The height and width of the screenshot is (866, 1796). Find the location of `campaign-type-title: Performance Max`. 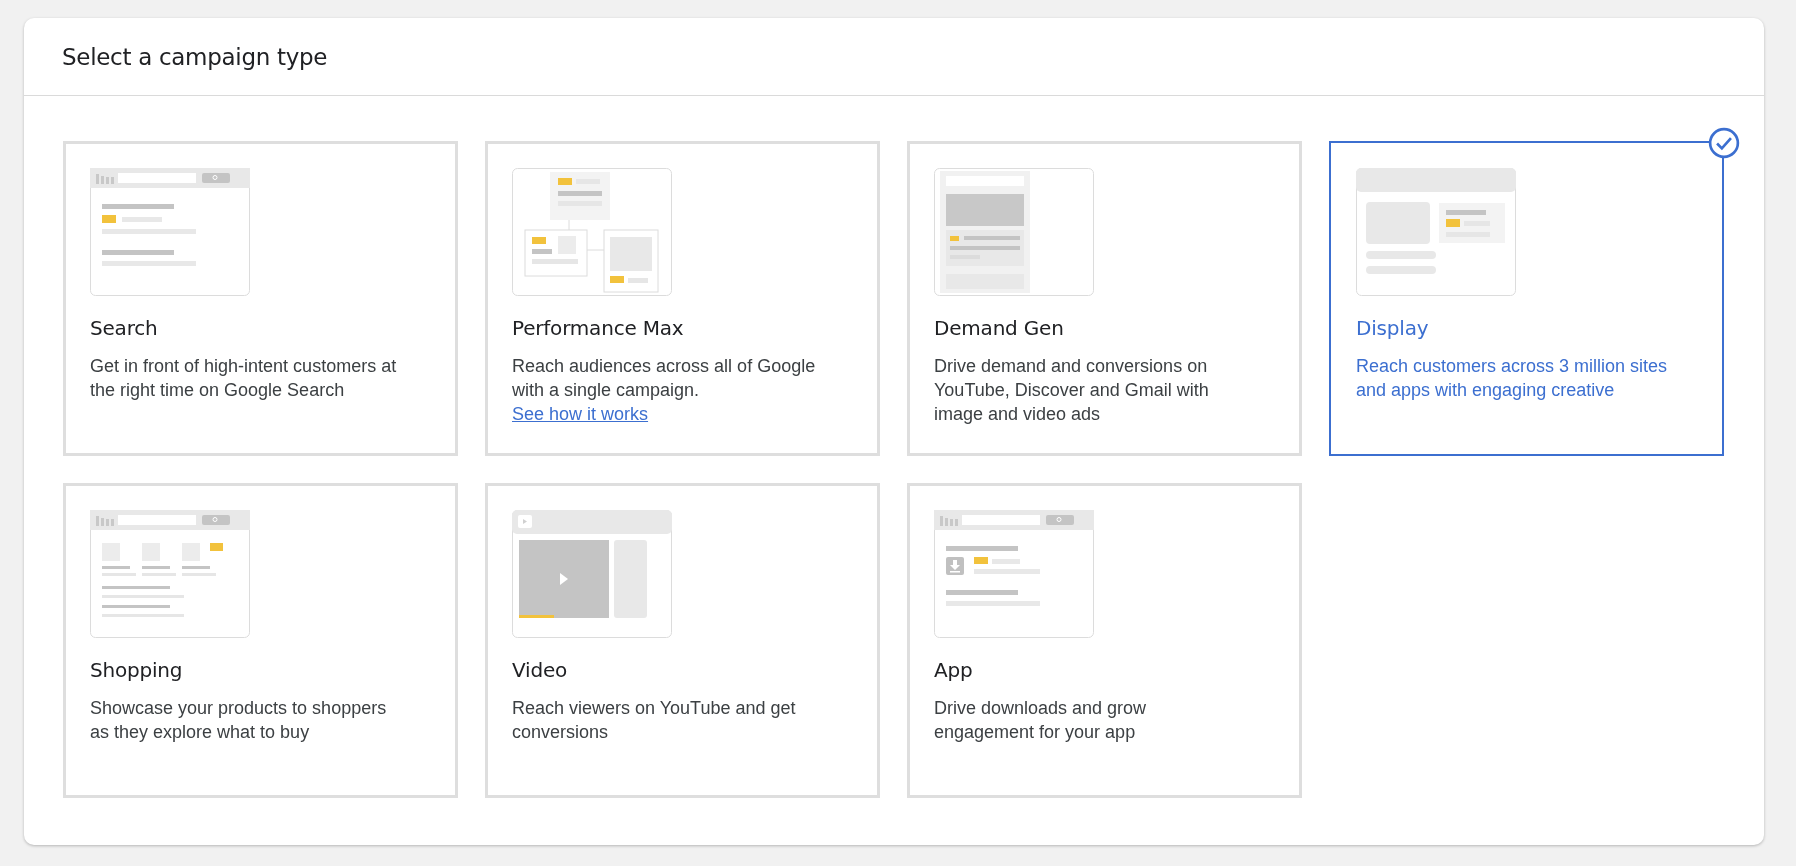

campaign-type-title: Performance Max is located at coordinates (598, 328).